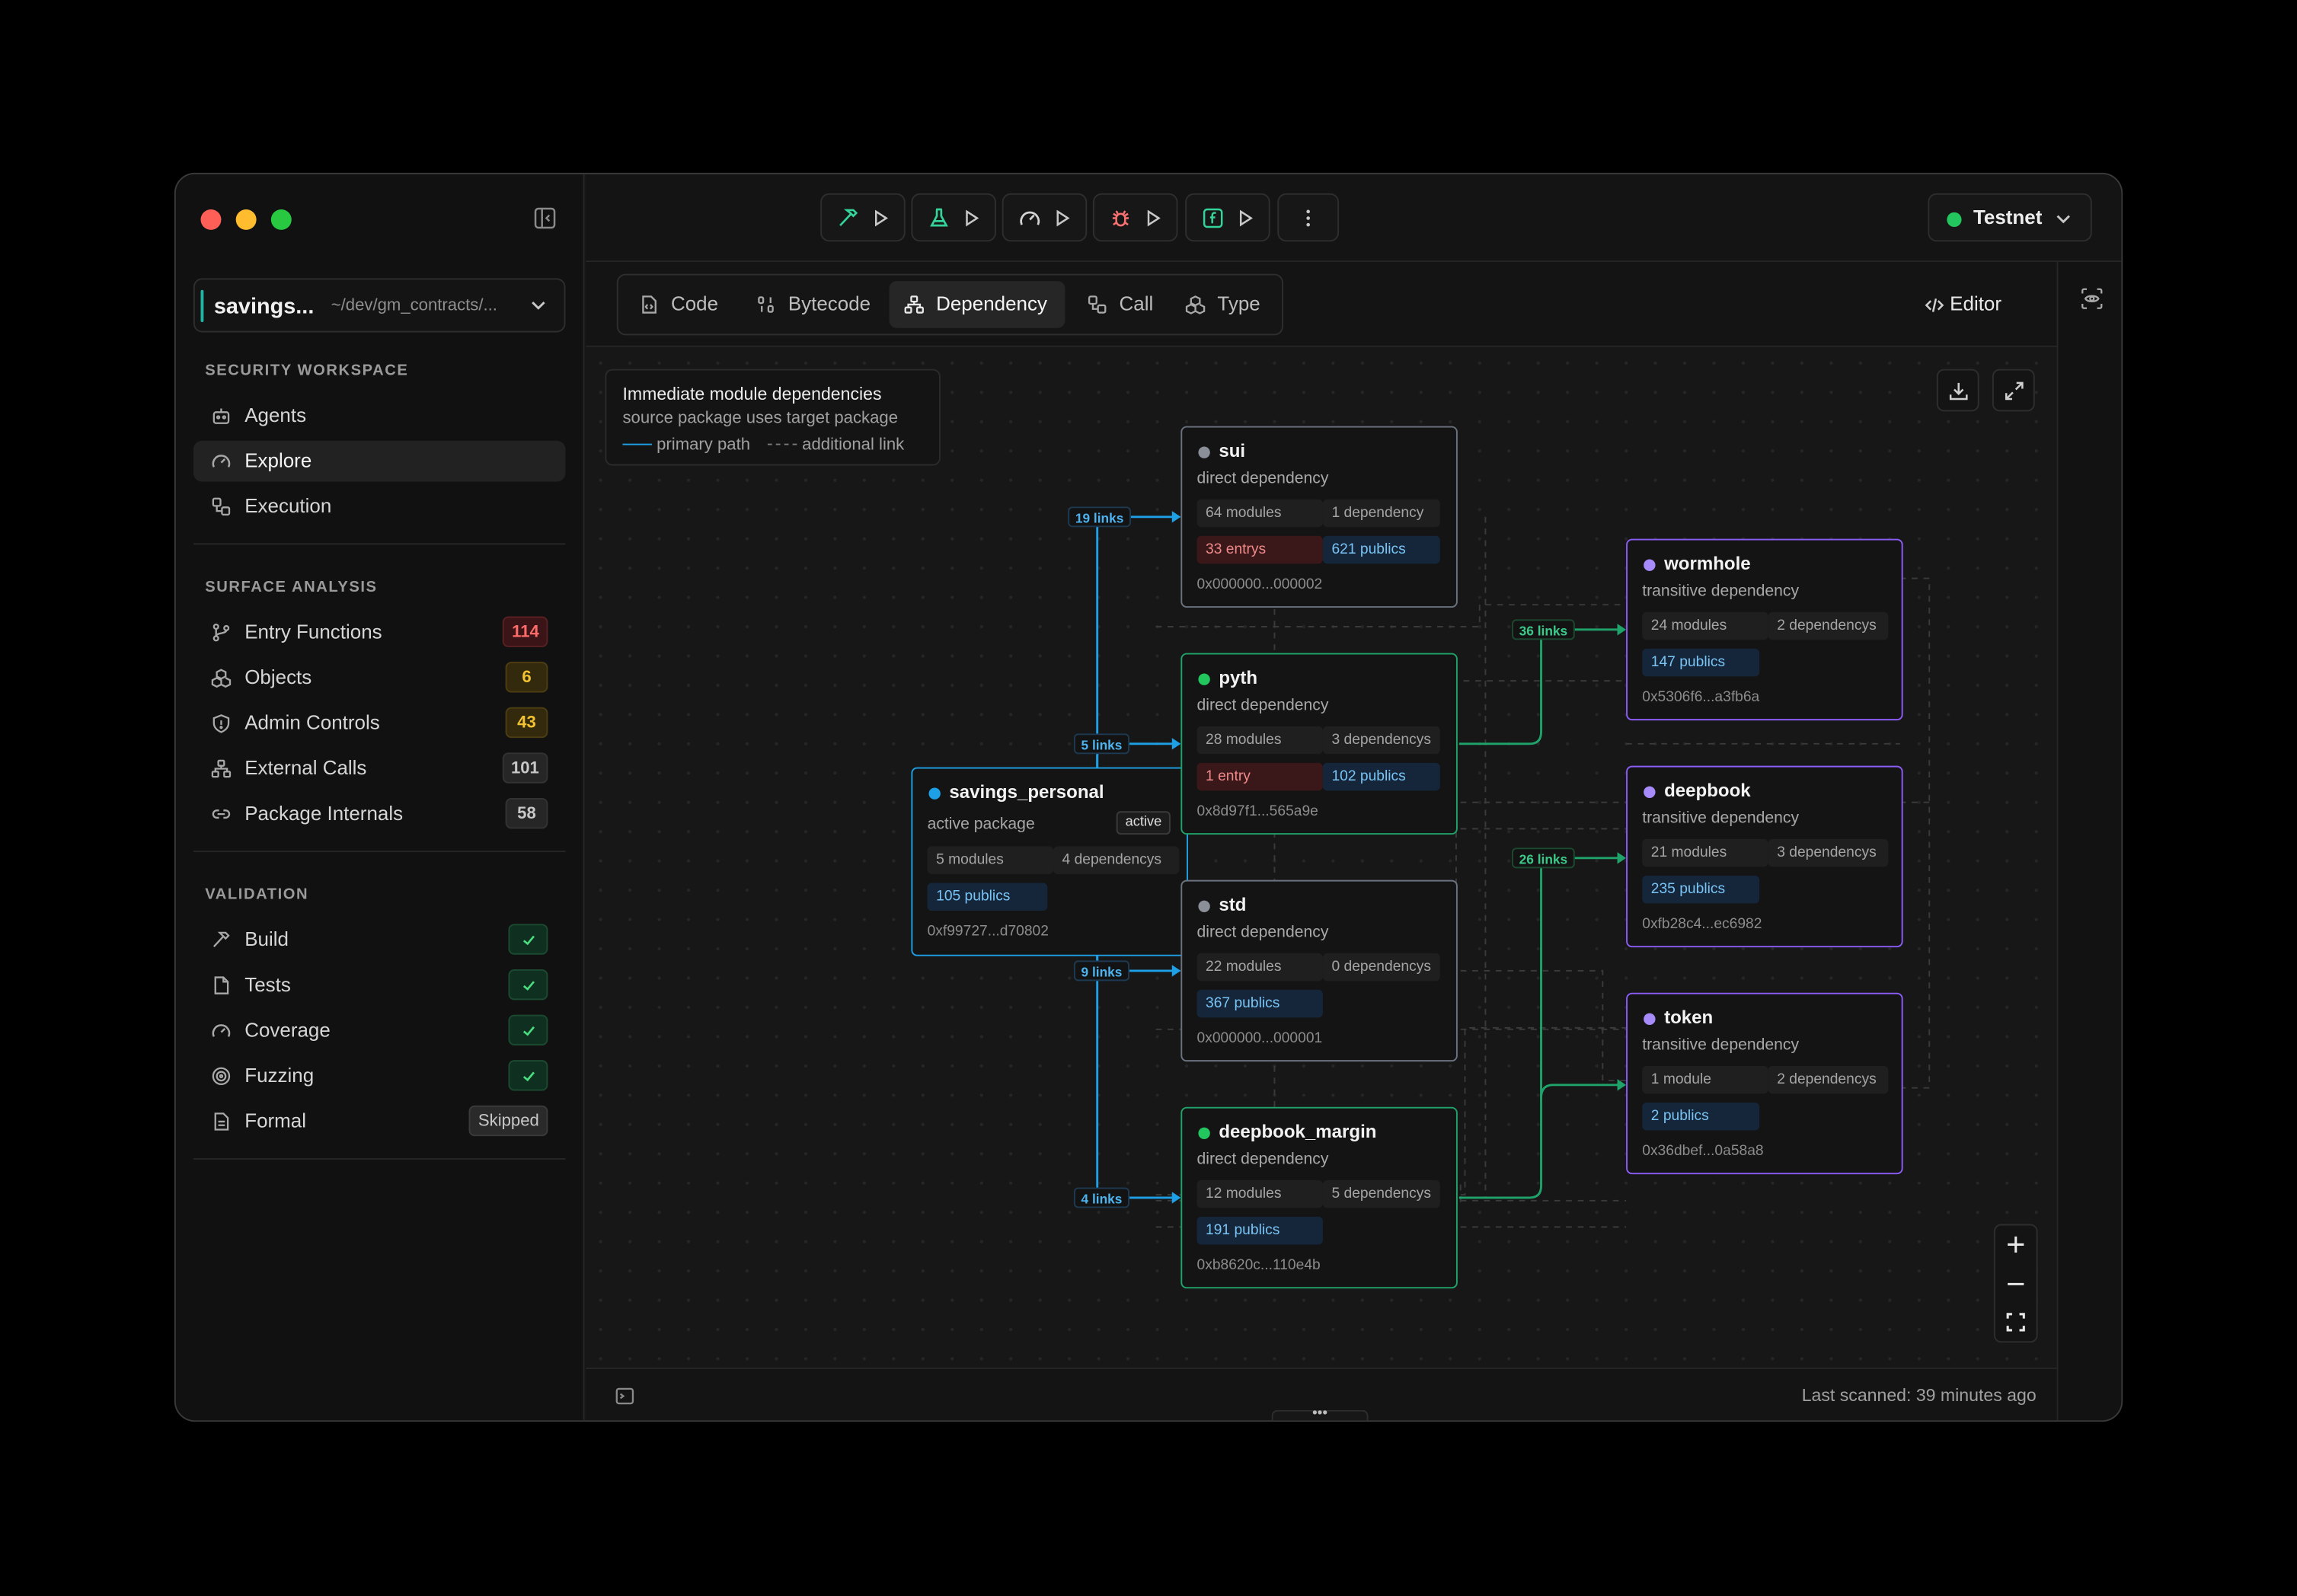 This screenshot has height=1596, width=2297. Describe the element at coordinates (1701, 1116) in the screenshot. I see `publics-pill: 2 publics` at that location.